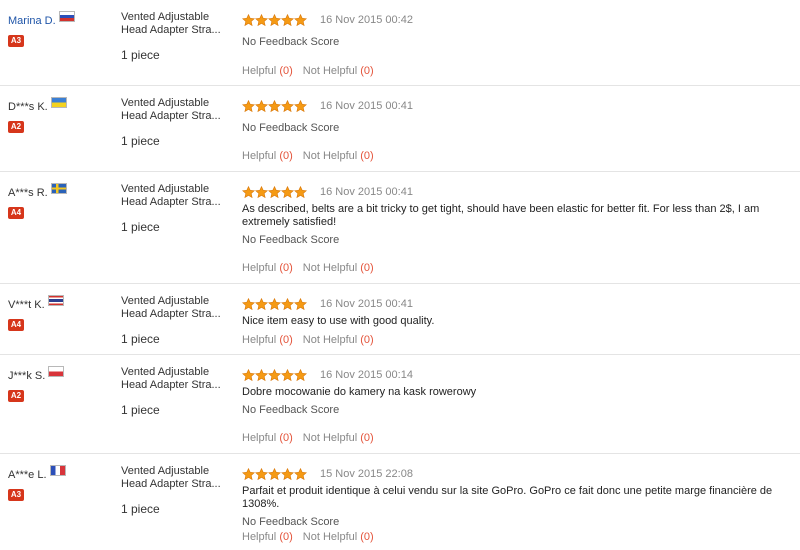  I want to click on buyer-name-line: Marina D., so click(58, 19).